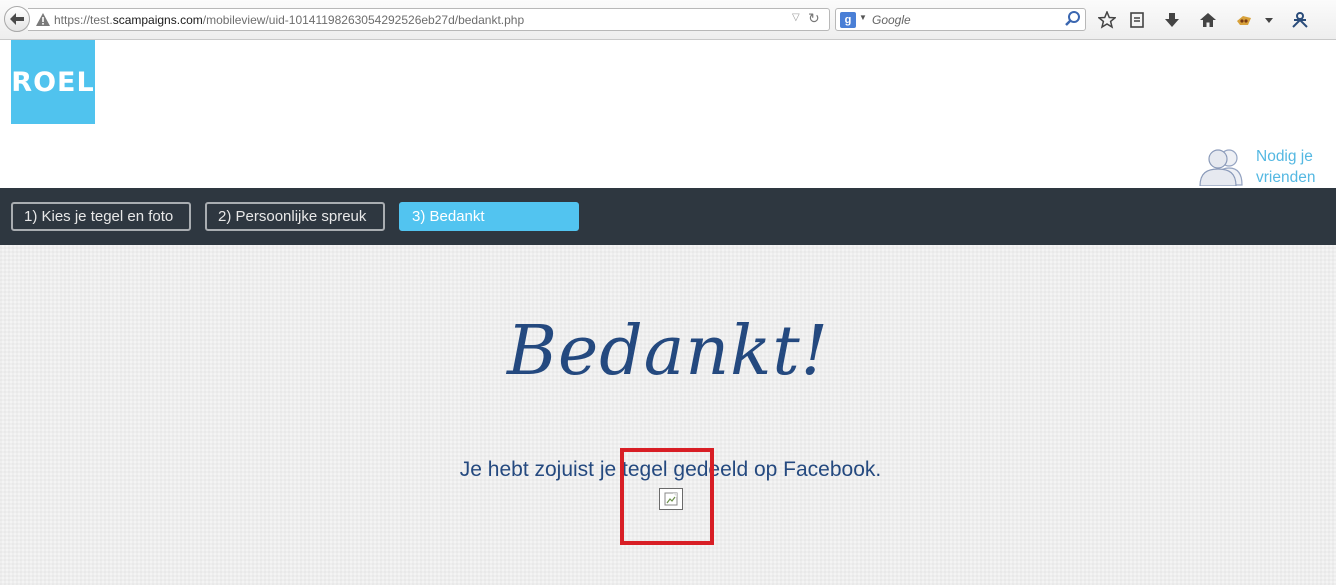 The height and width of the screenshot is (585, 1336). I want to click on back-button, so click(17, 19).